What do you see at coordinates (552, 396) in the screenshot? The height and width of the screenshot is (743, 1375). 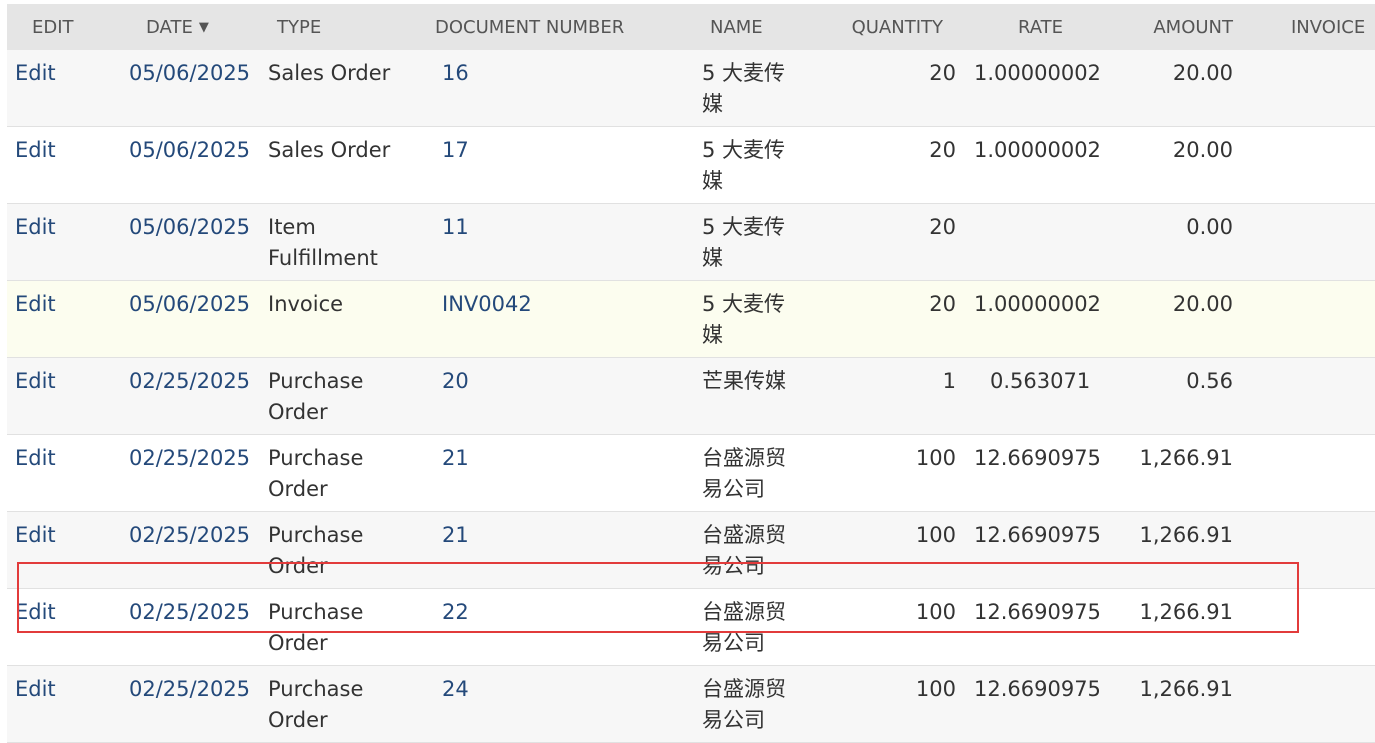 I see `document-number-link: 20` at bounding box center [552, 396].